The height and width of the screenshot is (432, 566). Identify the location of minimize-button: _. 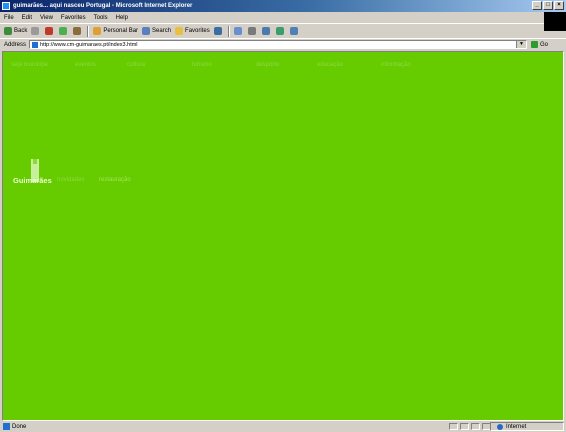
(537, 5).